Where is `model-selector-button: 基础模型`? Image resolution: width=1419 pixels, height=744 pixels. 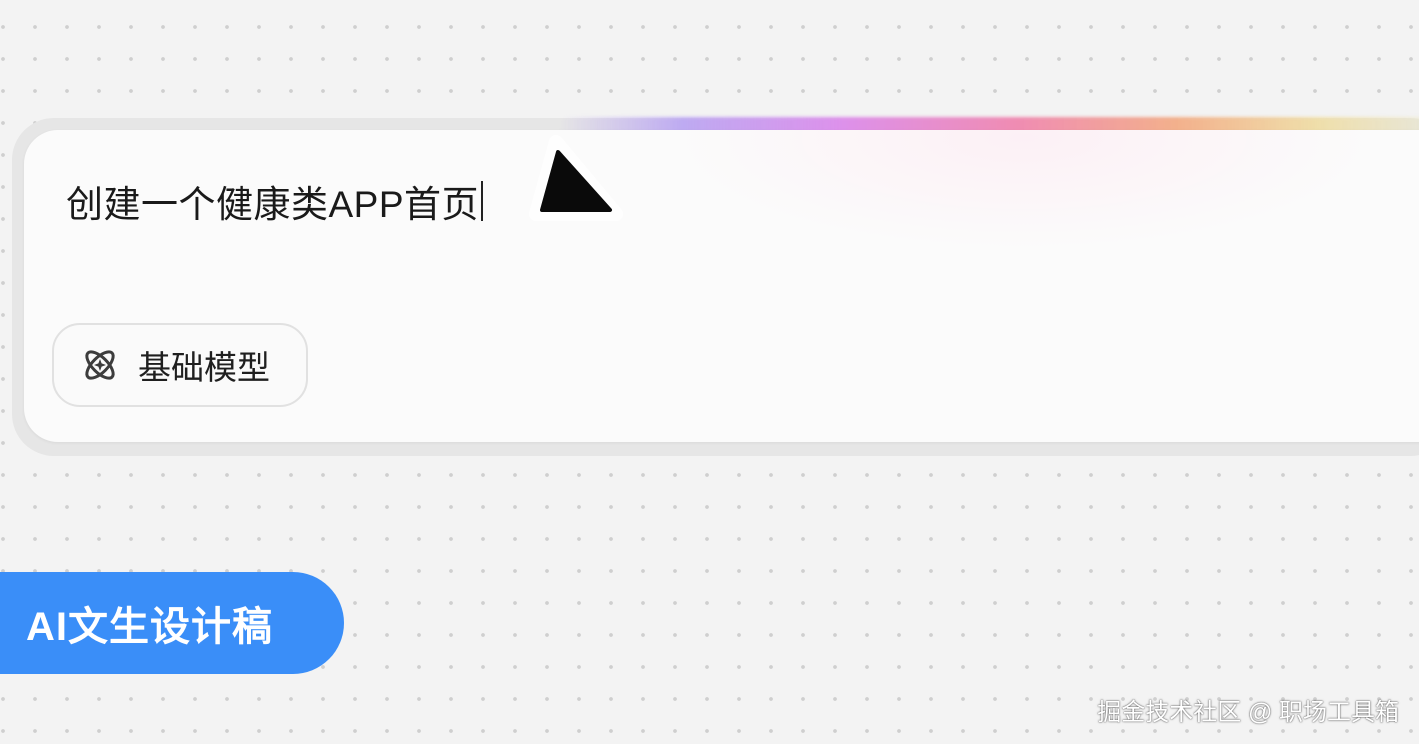
model-selector-button: 基础模型 is located at coordinates (180, 365).